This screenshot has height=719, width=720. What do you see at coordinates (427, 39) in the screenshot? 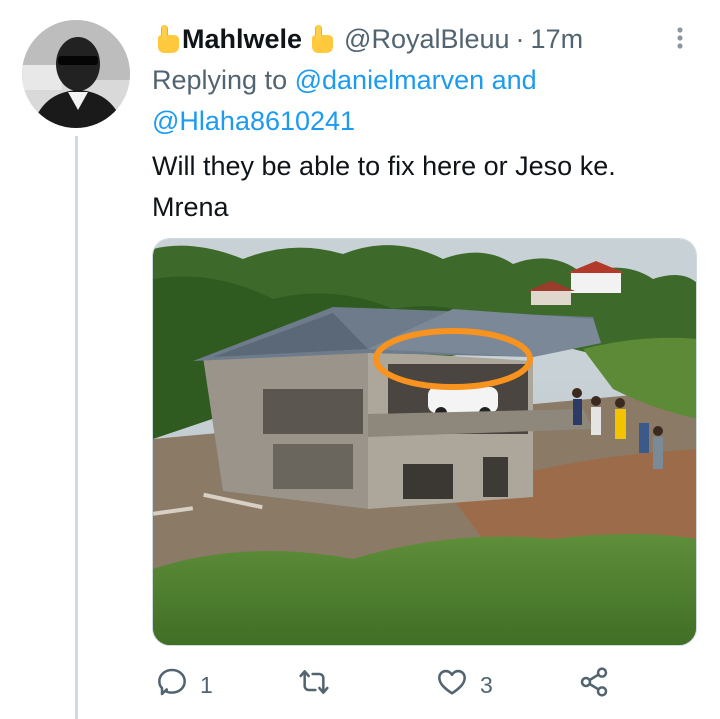
I see `author-handle: @RoyalBleuu` at bounding box center [427, 39].